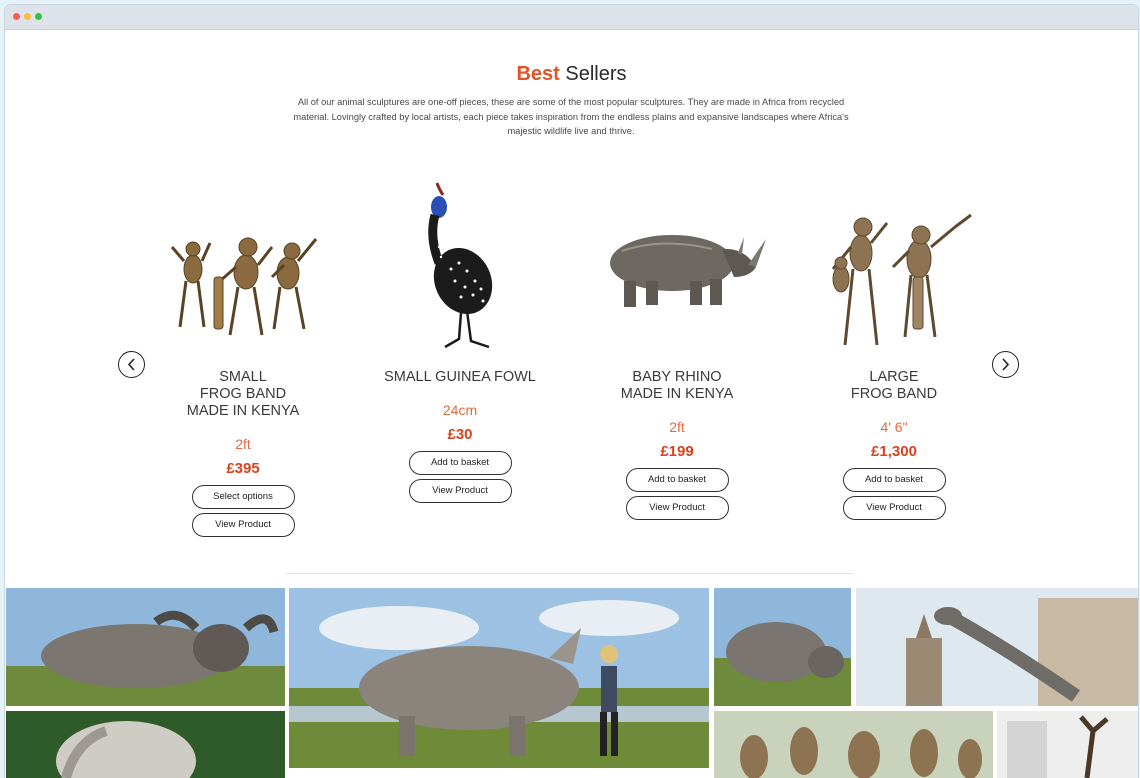 Image resolution: width=1140 pixels, height=778 pixels. Describe the element at coordinates (894, 451) in the screenshot. I see `product-price: £1,300` at that location.